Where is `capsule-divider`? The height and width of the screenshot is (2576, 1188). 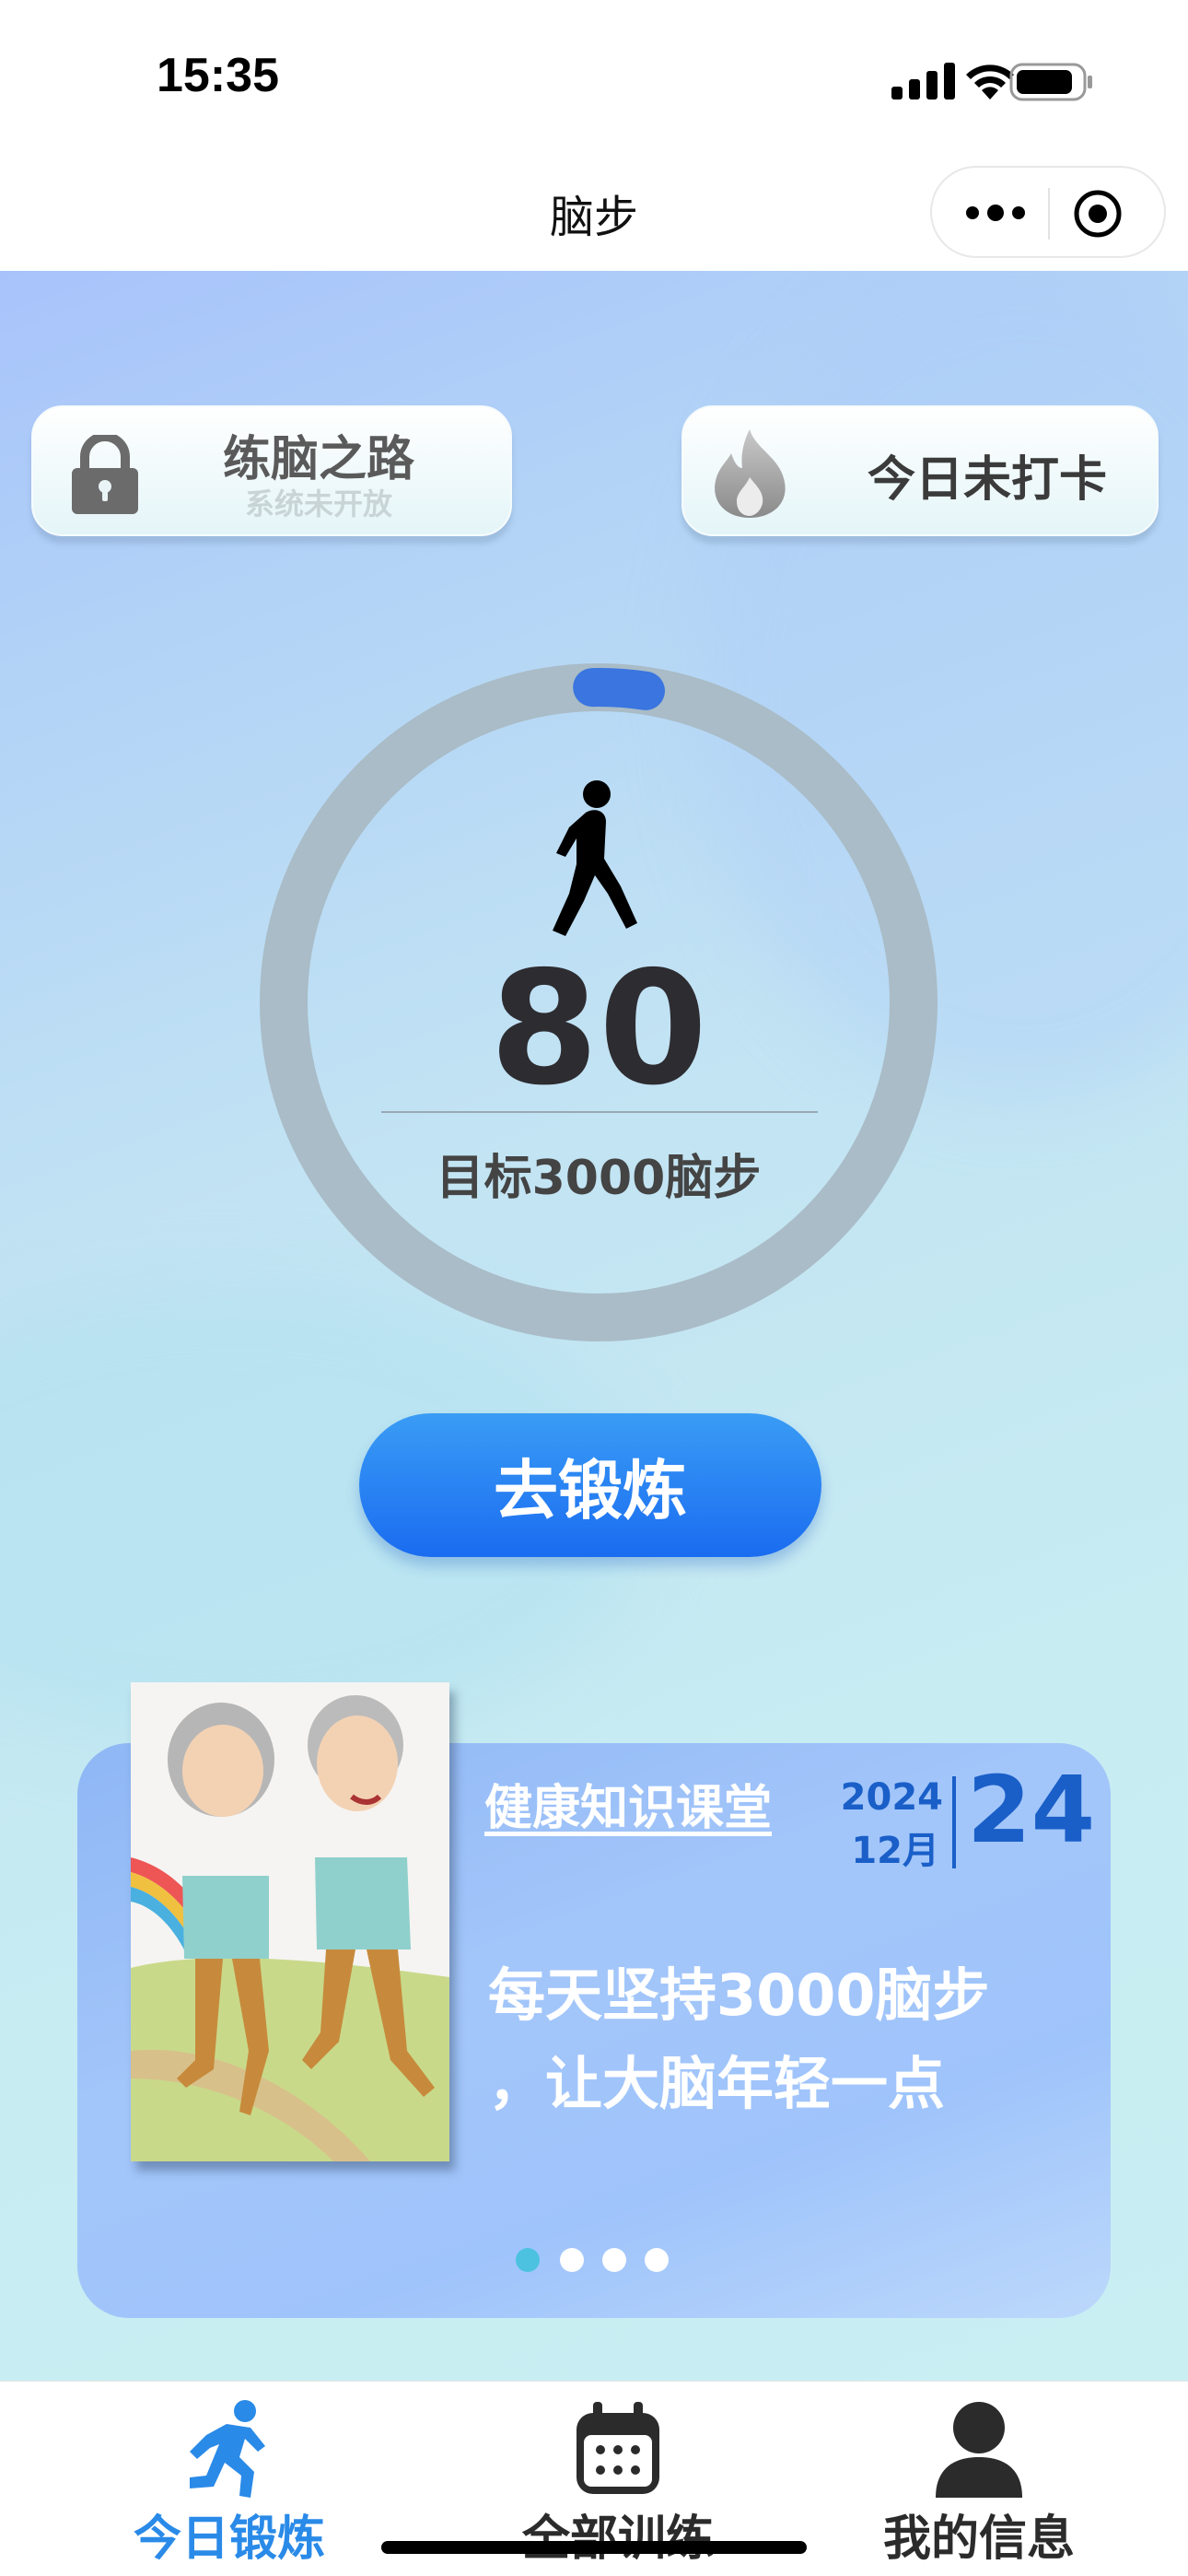 capsule-divider is located at coordinates (1049, 214).